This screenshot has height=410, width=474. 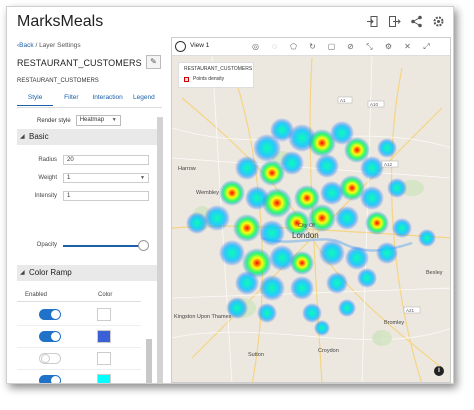 What do you see at coordinates (343, 100) in the screenshot?
I see `svg-text: A1` at bounding box center [343, 100].